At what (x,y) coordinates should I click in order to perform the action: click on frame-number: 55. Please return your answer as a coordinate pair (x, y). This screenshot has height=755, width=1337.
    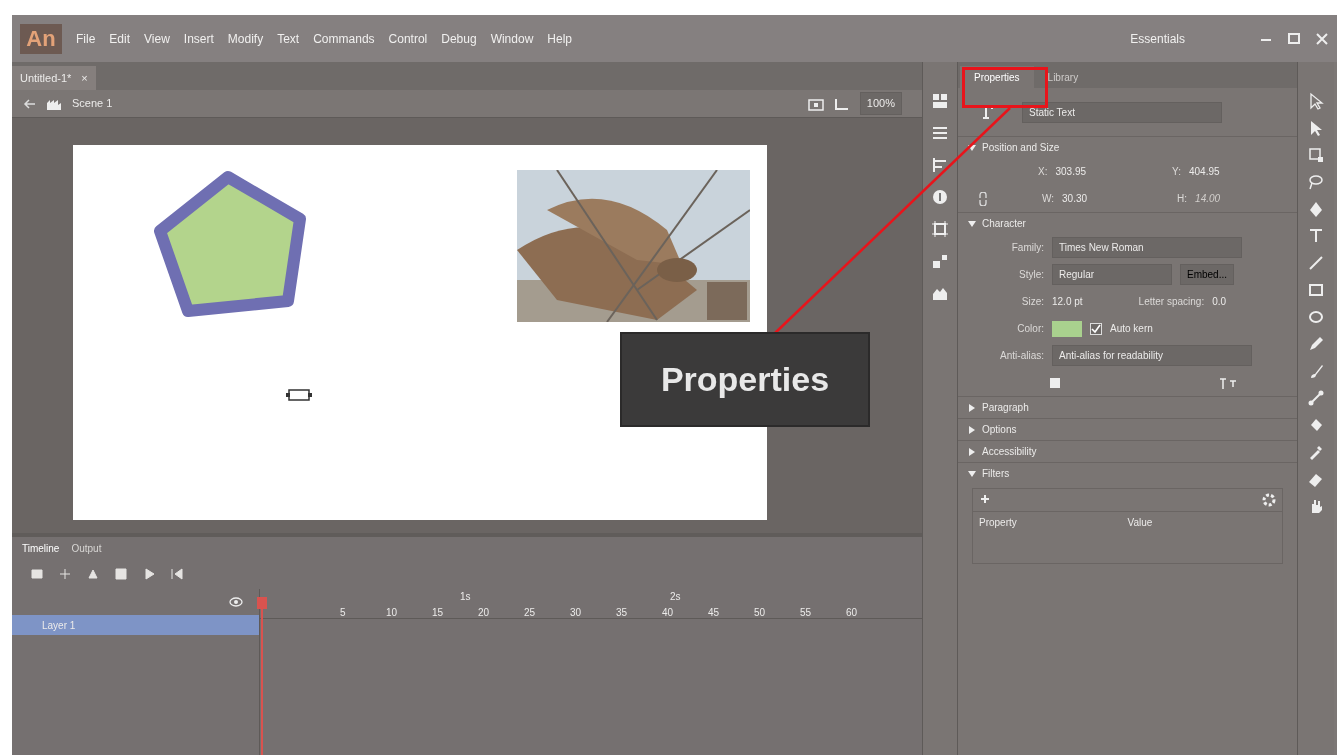
    Looking at the image, I should click on (806, 613).